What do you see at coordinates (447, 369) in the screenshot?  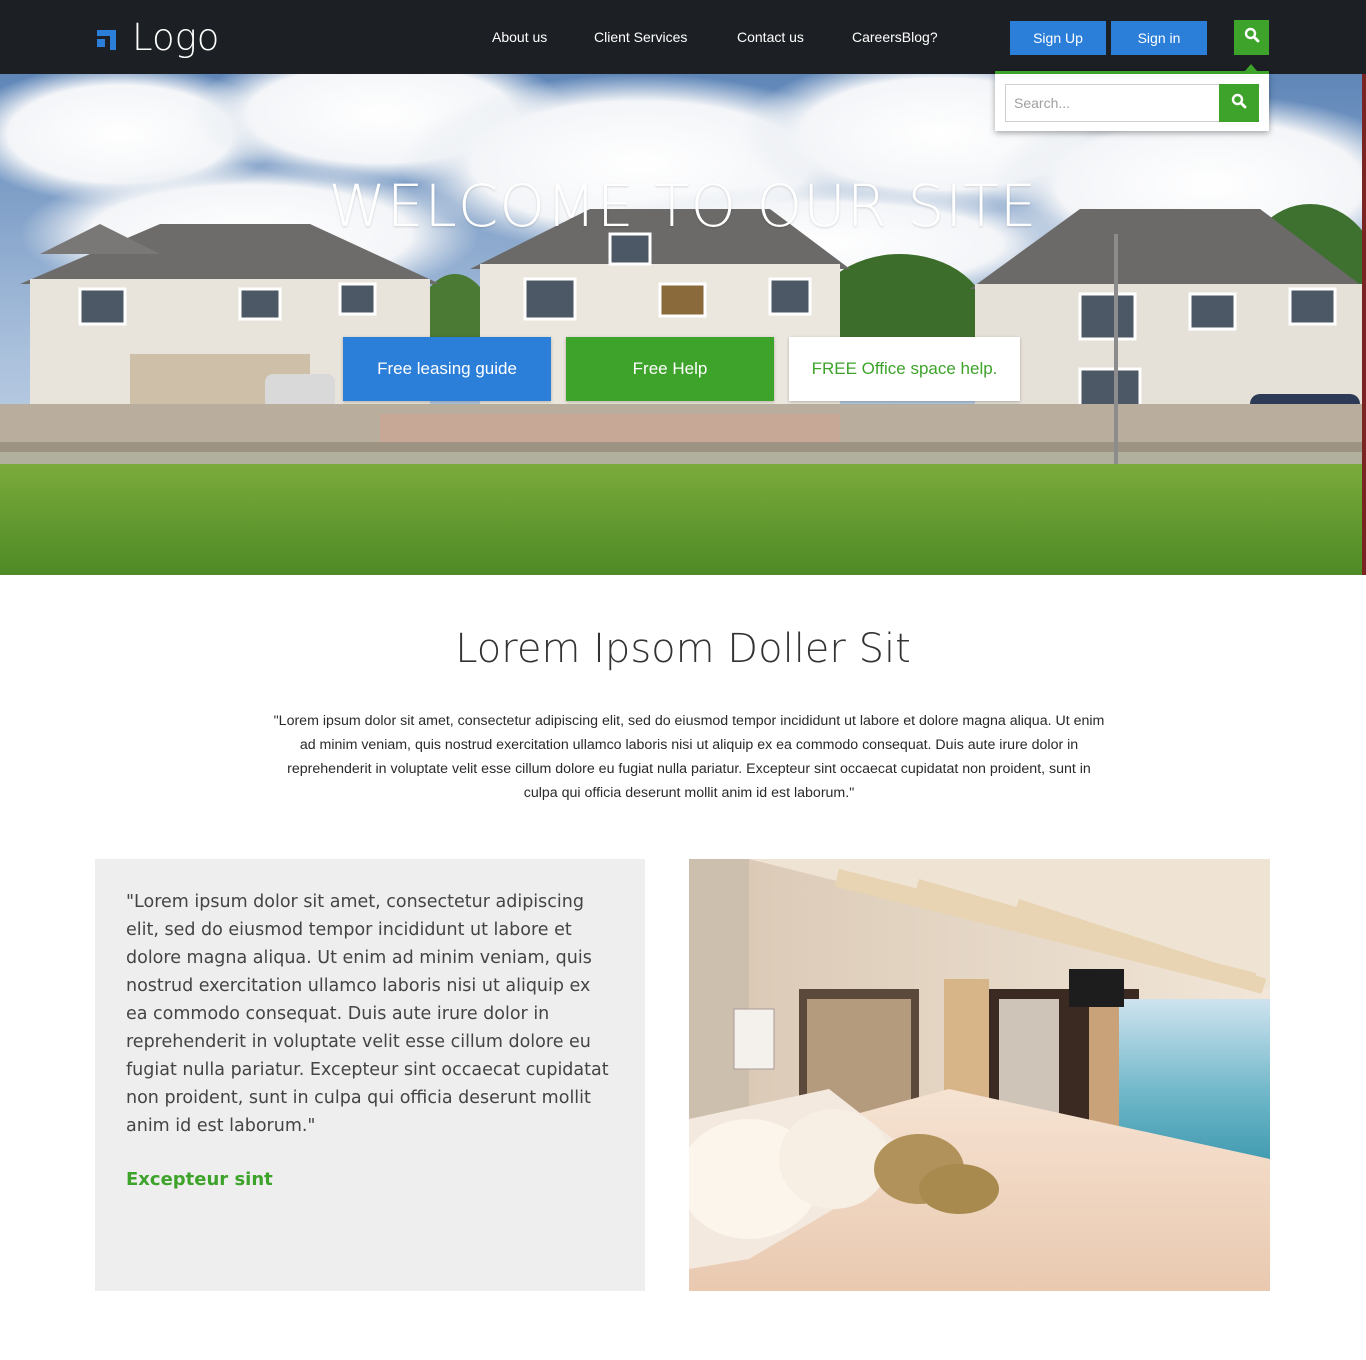 I see `free-leasing-guide-button: Free leasing guide` at bounding box center [447, 369].